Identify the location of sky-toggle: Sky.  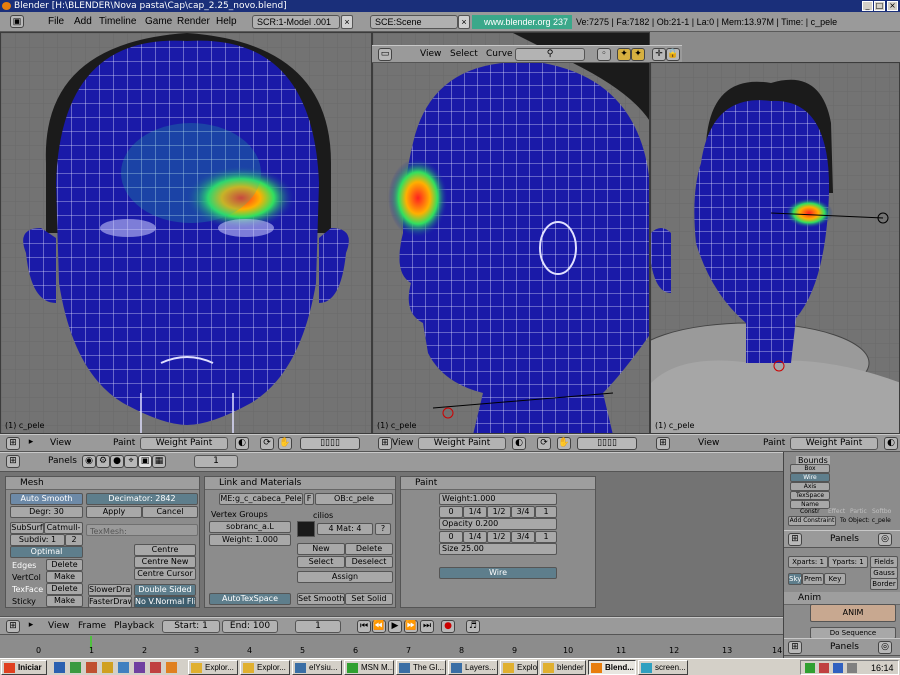
(795, 579).